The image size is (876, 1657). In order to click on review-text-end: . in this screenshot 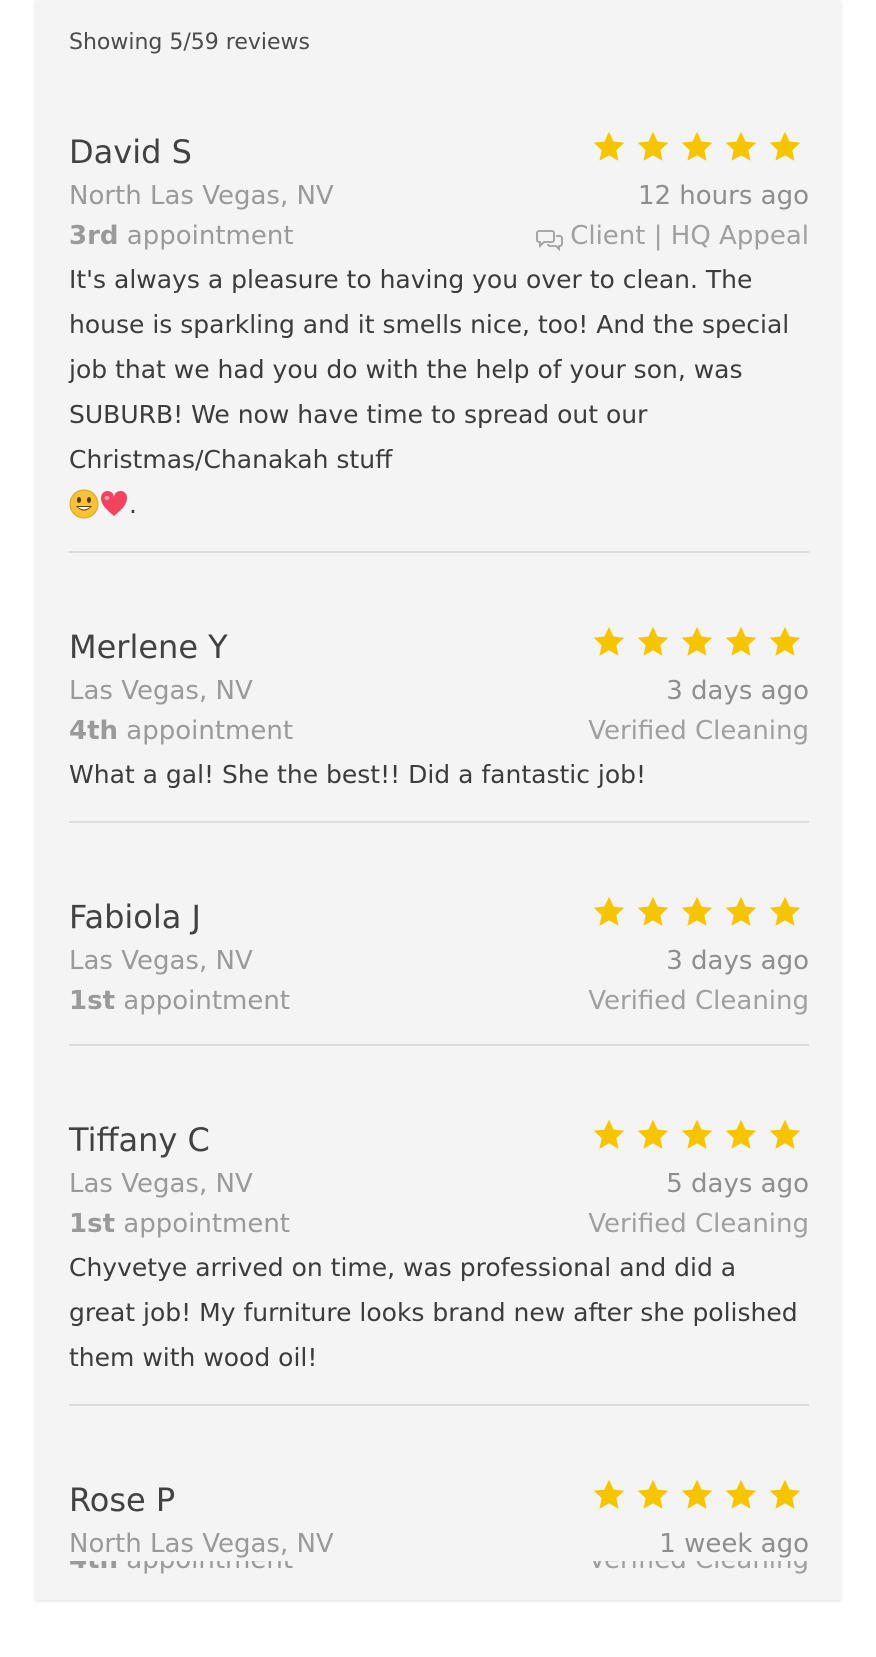, I will do `click(133, 504)`.